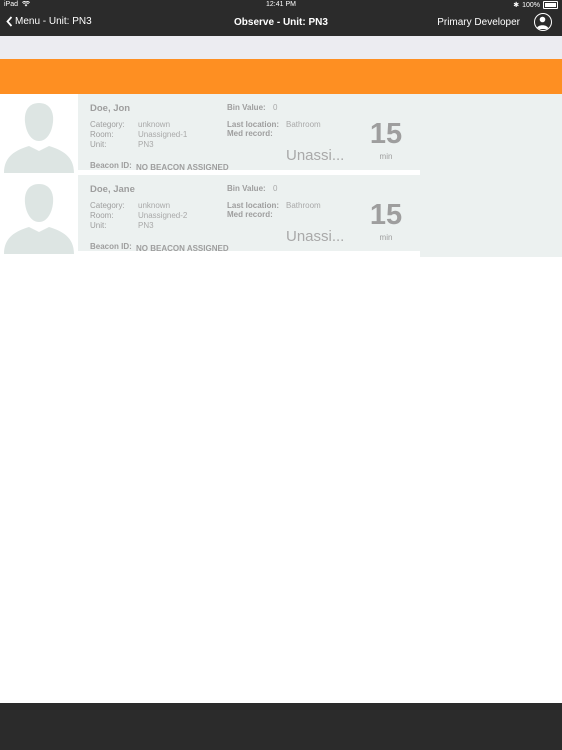 The image size is (562, 750). What do you see at coordinates (531, 5) in the screenshot?
I see `battery-percent: 100%` at bounding box center [531, 5].